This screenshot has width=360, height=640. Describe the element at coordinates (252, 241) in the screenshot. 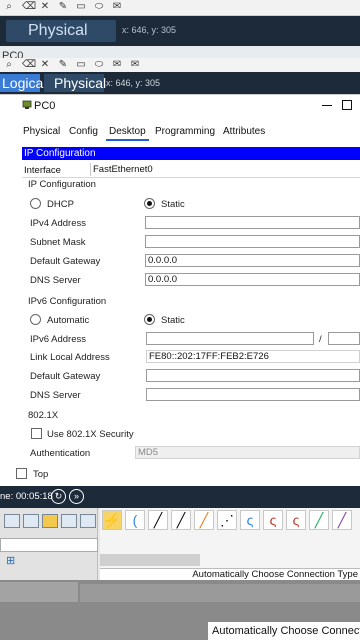

I see `subnet-mask-input` at that location.